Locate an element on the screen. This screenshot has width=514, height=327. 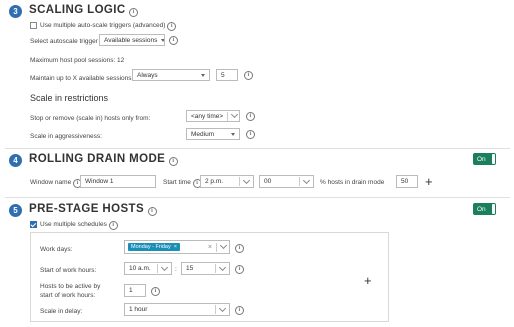
work-days-tag: Monday - Friday × is located at coordinates (154, 247).